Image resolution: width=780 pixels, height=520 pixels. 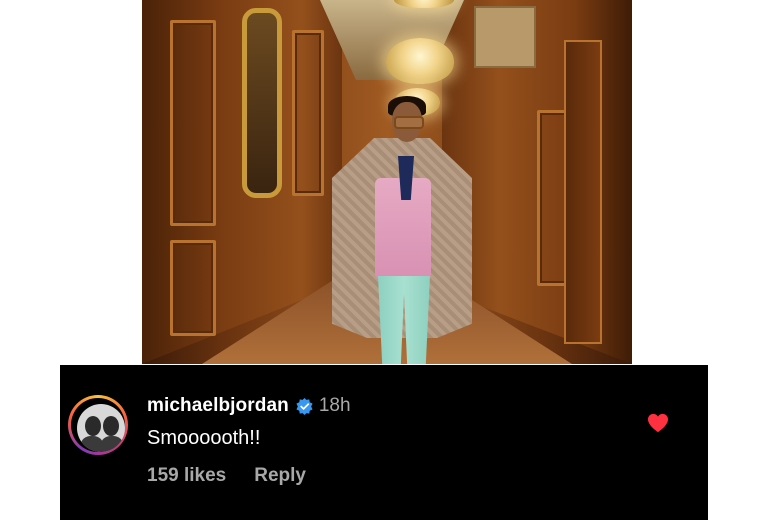 What do you see at coordinates (658, 423) in the screenshot?
I see `heart-icon` at bounding box center [658, 423].